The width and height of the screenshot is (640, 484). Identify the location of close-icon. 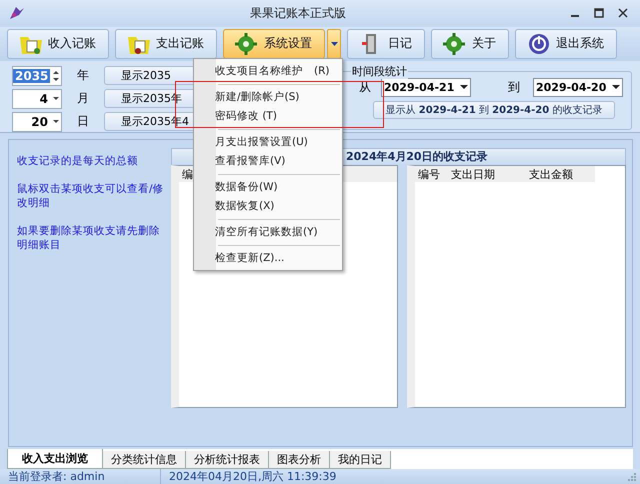
(623, 13).